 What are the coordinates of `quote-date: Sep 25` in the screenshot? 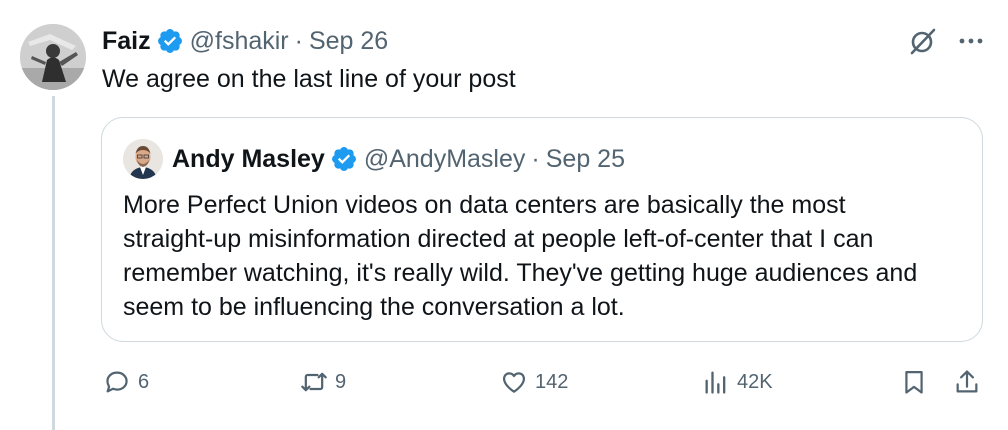 It's located at (585, 159).